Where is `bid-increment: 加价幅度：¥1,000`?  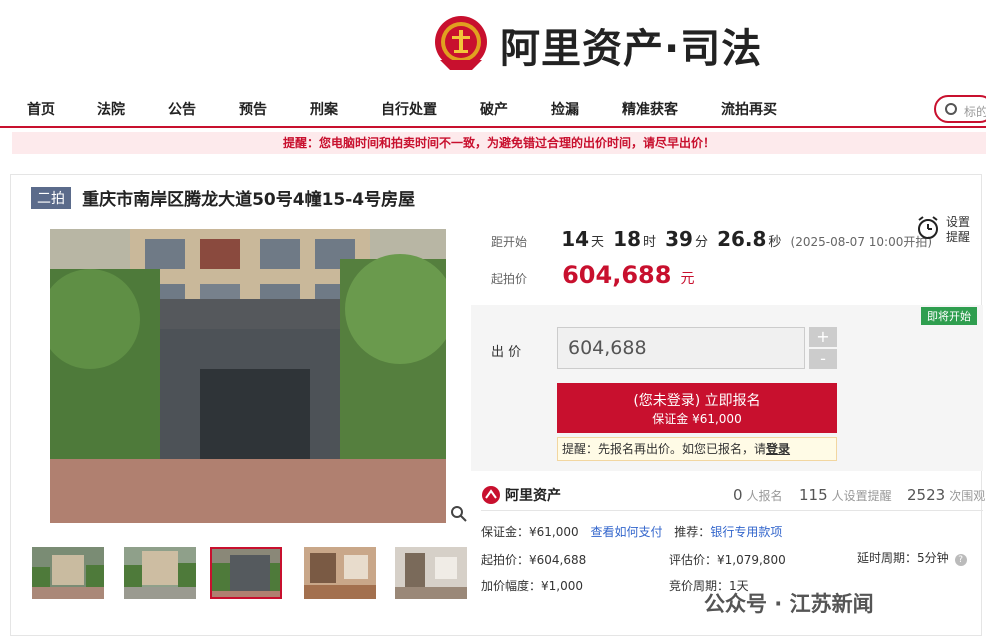
bid-increment: 加价幅度：¥1,000 is located at coordinates (532, 586).